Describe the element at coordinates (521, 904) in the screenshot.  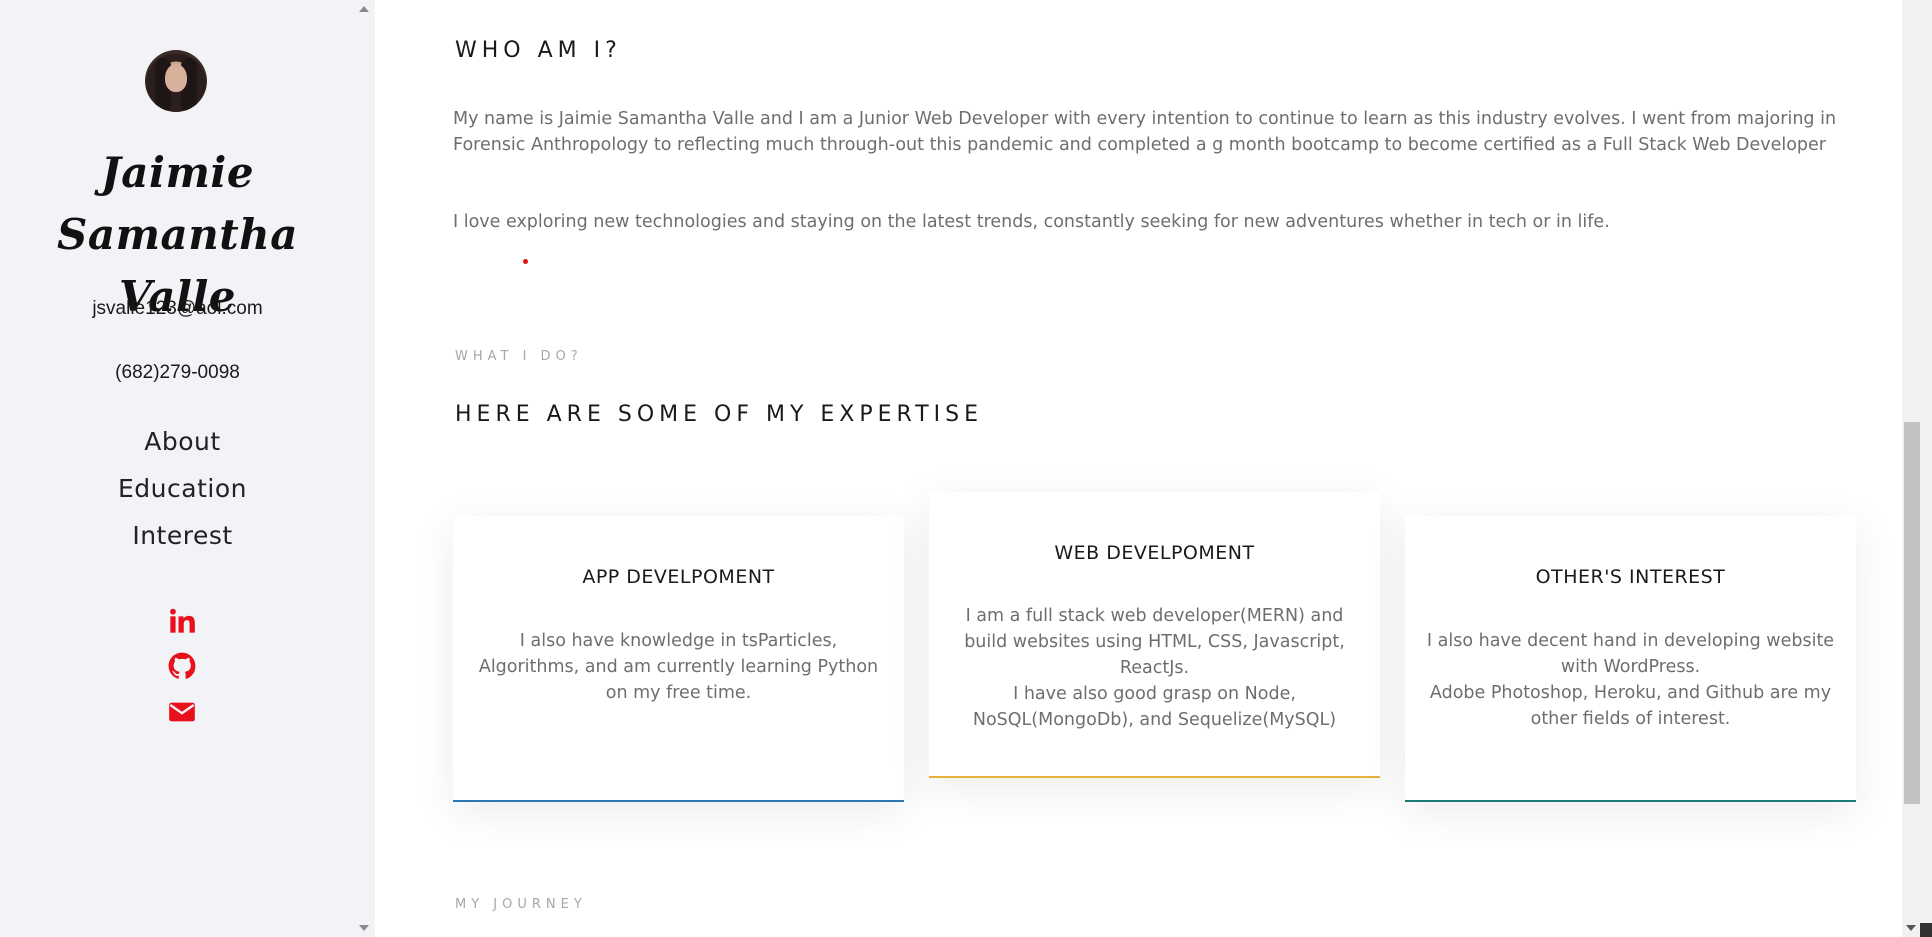
I see `journey-eyebrow: MY JOURNEY` at that location.